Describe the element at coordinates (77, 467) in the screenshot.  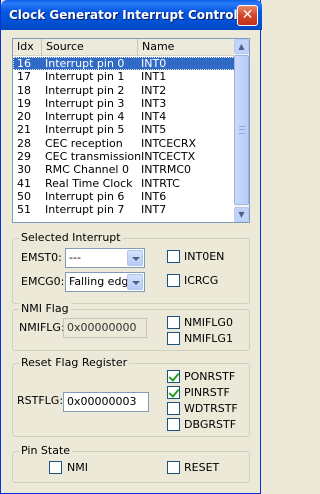
I see `nmi-label: NMI` at that location.